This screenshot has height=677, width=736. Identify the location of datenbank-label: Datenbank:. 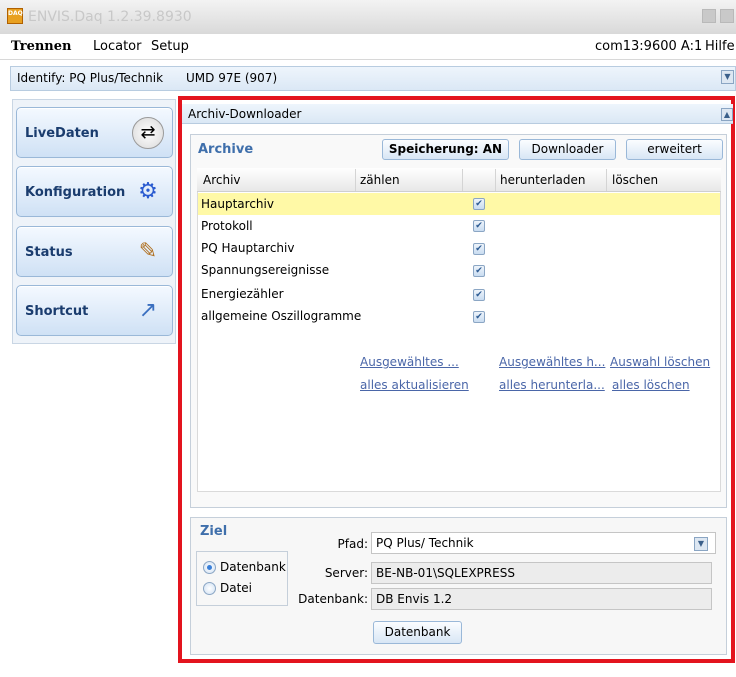
(333, 599).